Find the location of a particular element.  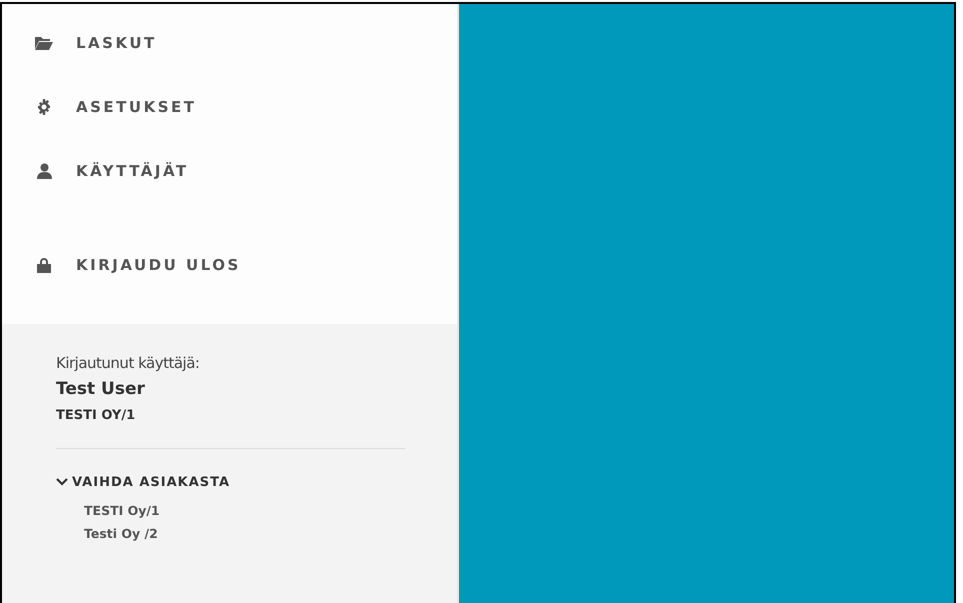

user-name: Test User is located at coordinates (101, 389).